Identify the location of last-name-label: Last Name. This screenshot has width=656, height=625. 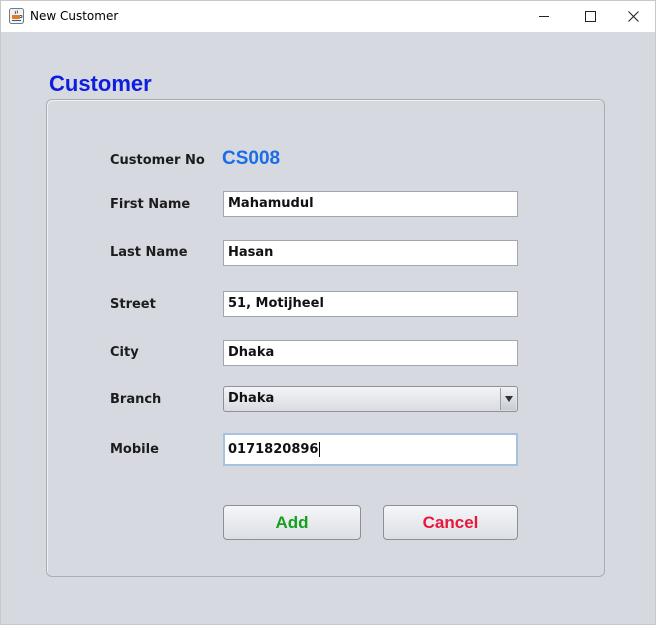
(149, 252).